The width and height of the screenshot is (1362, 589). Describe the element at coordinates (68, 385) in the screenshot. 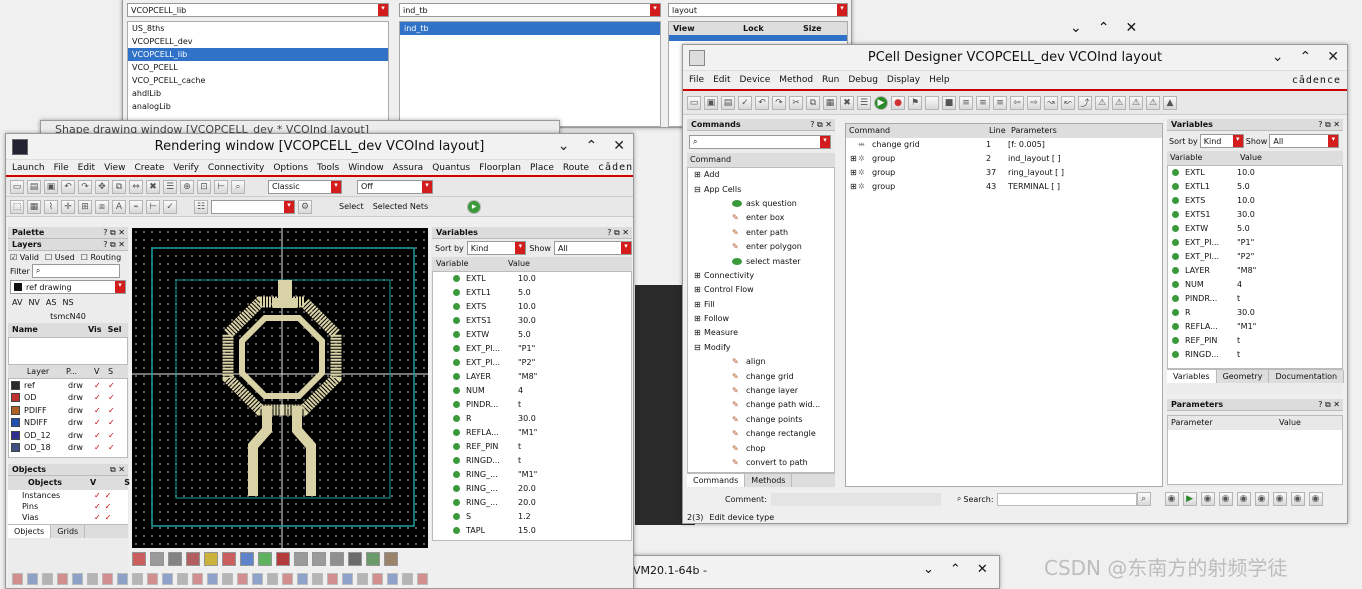

I see `layer-row: ref drw ✓ ✓` at that location.